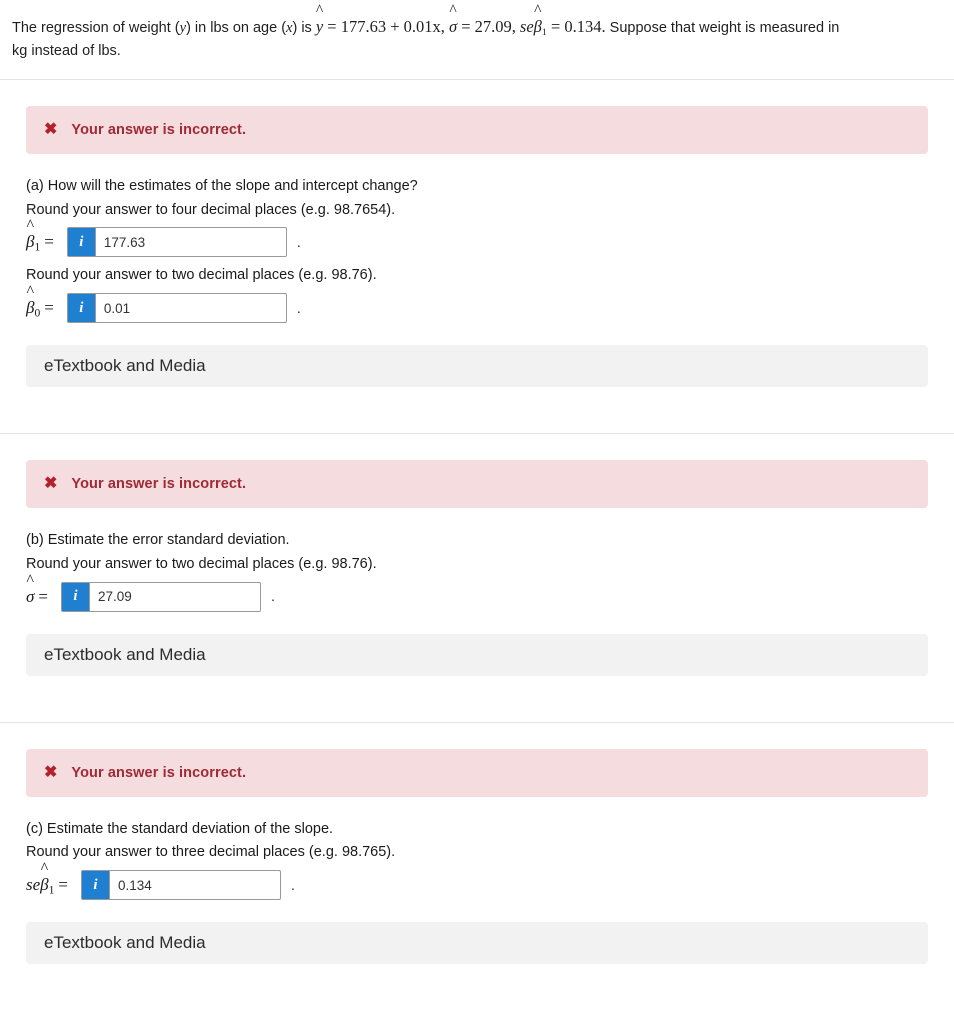 The image size is (954, 1024). I want to click on prompt-text-2: ) in lbs on age (, so click(236, 28).